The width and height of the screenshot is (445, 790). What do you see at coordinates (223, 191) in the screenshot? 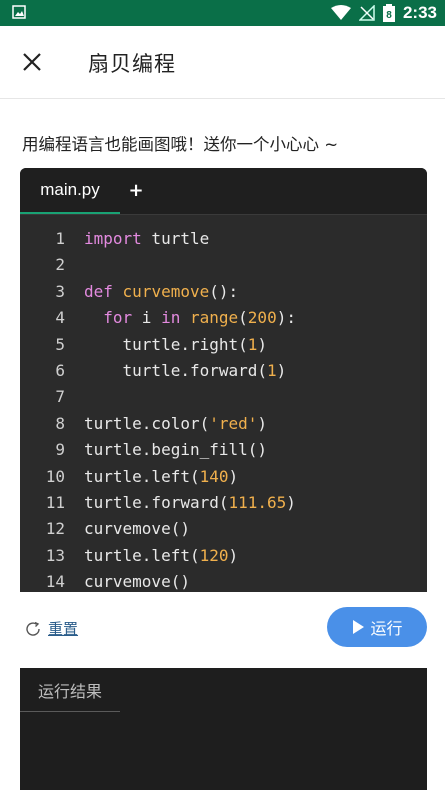
I see `editor-tab-bar: main.py +` at bounding box center [223, 191].